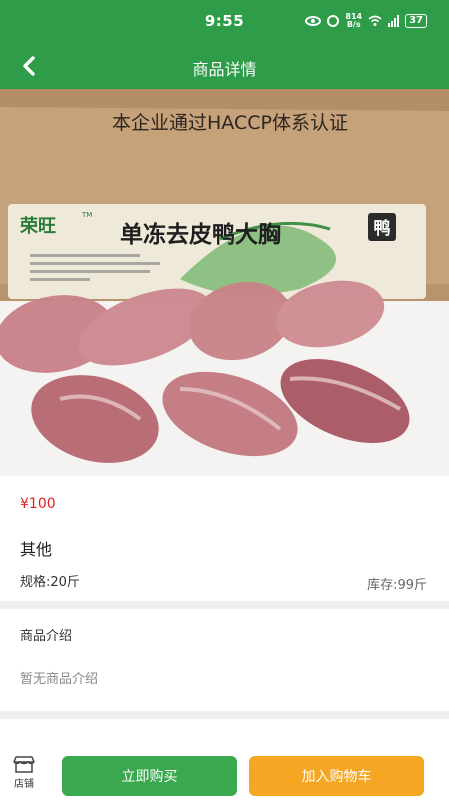  I want to click on page-title: 商品详情, so click(224, 69).